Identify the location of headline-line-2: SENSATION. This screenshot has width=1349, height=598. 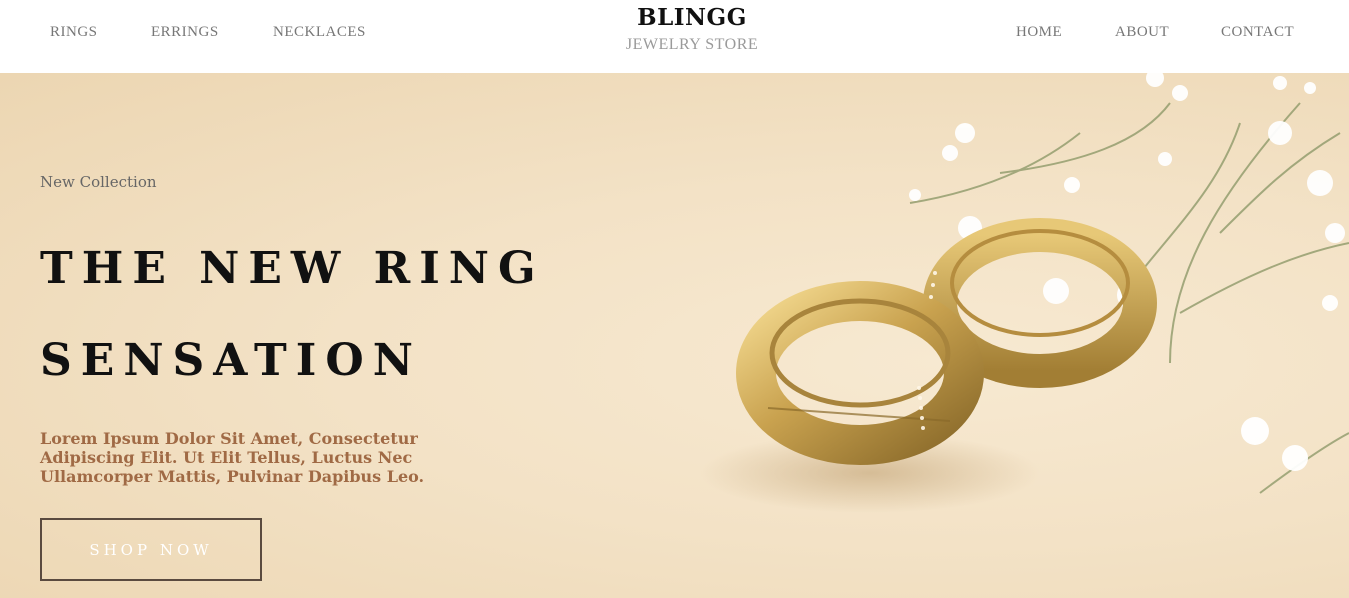
(231, 360).